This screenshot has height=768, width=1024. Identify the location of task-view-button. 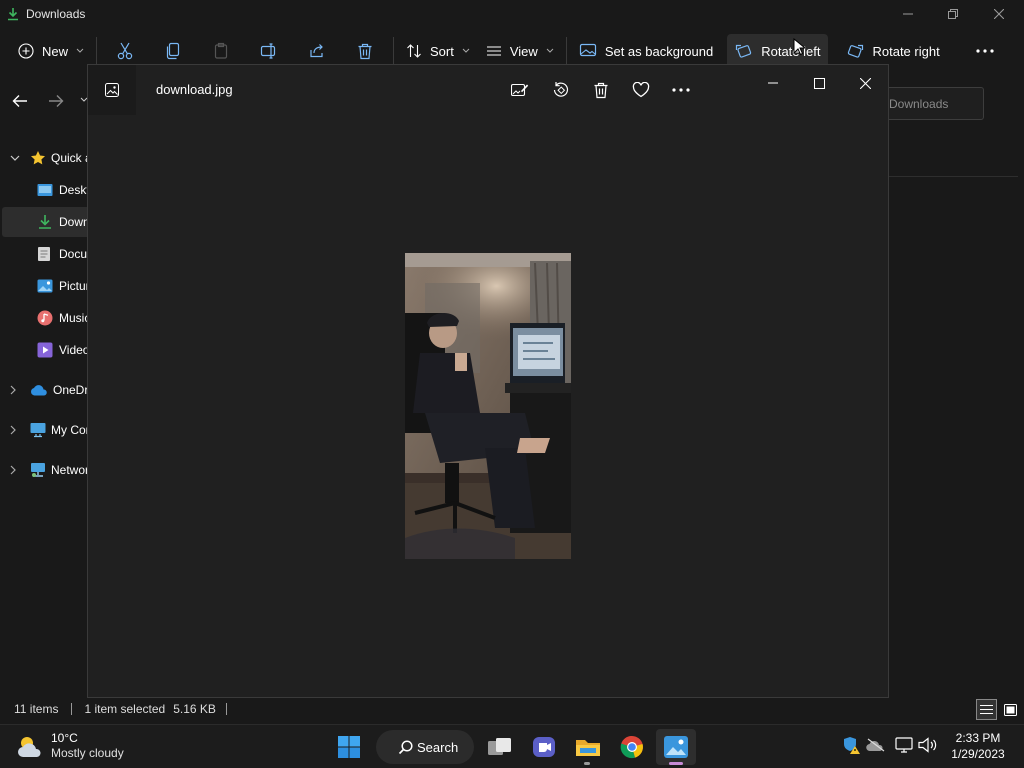
(500, 747).